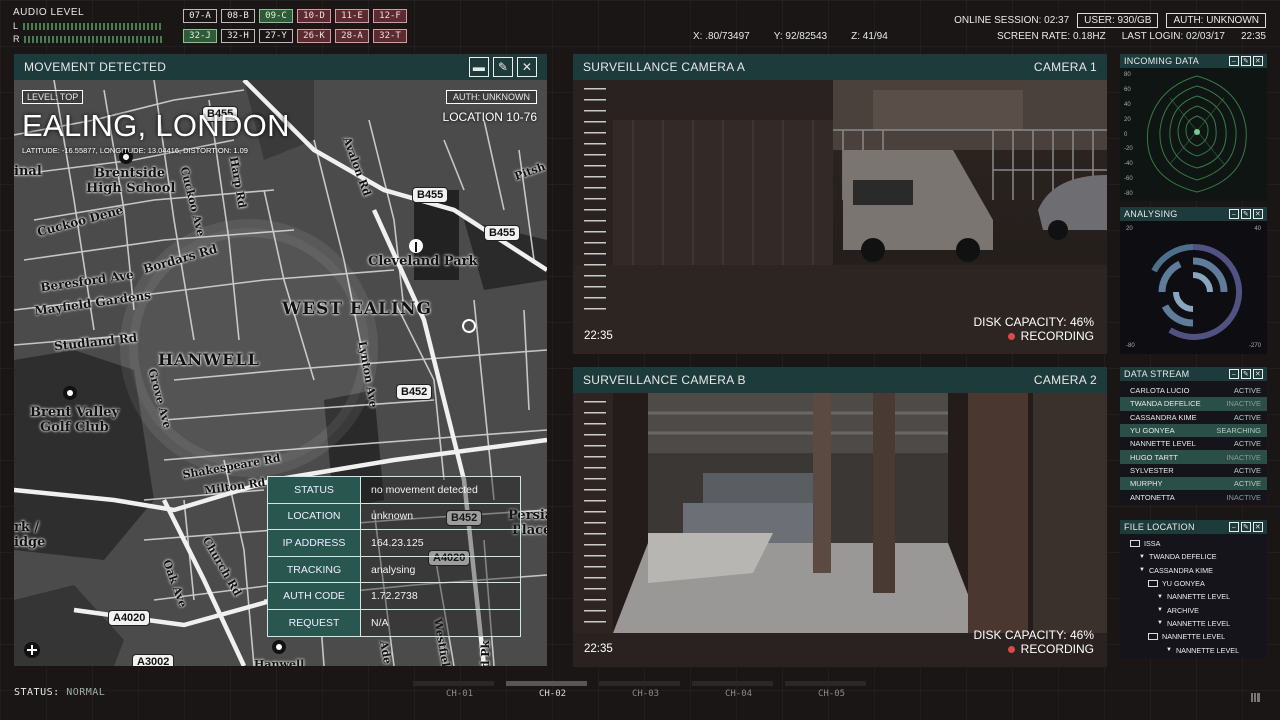 This screenshot has width=1280, height=720. Describe the element at coordinates (1193, 430) in the screenshot. I see `data-stream-row: YU GONYEA SEARCHING` at that location.